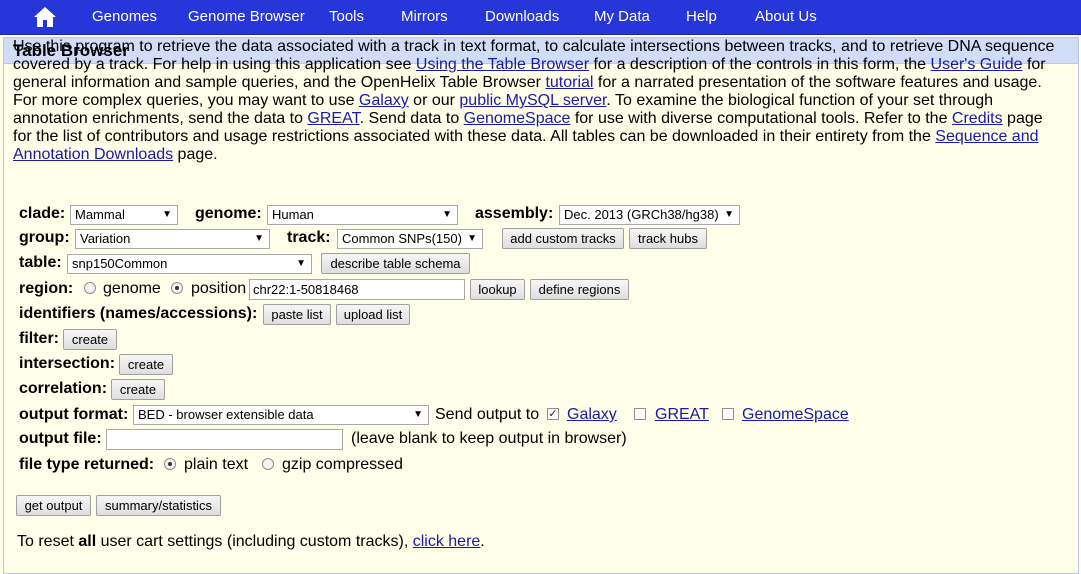 The width and height of the screenshot is (1081, 574). I want to click on group-select: Variation ▼, so click(172, 239).